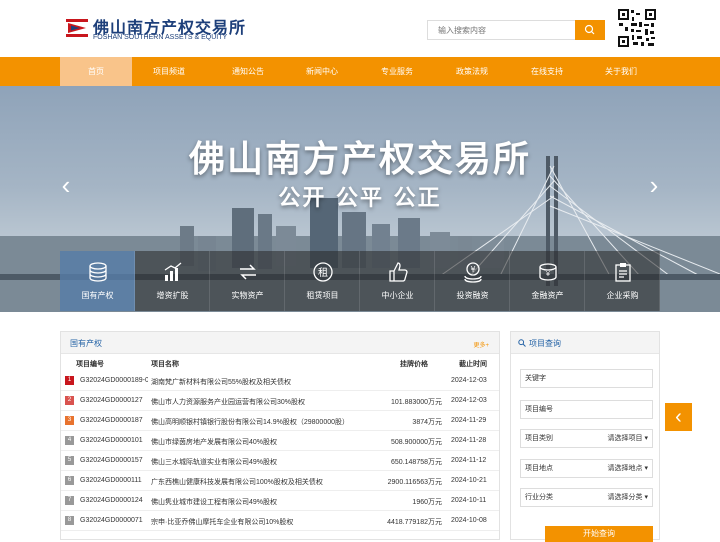 Image resolution: width=720 pixels, height=542 pixels. Describe the element at coordinates (539, 468) in the screenshot. I see `field-label: 项目地点` at that location.